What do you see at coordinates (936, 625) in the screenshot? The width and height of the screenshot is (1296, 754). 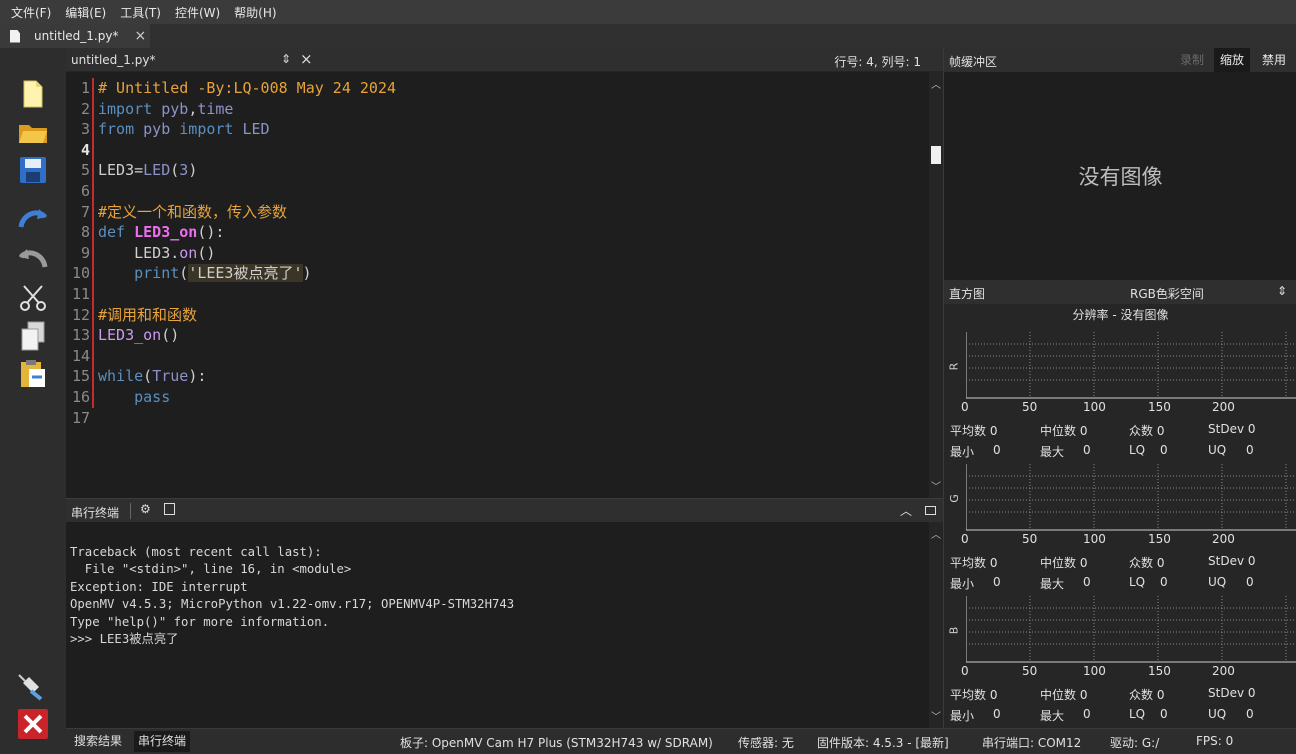 I see `terminal-scrollbar: ︿ ﹀` at bounding box center [936, 625].